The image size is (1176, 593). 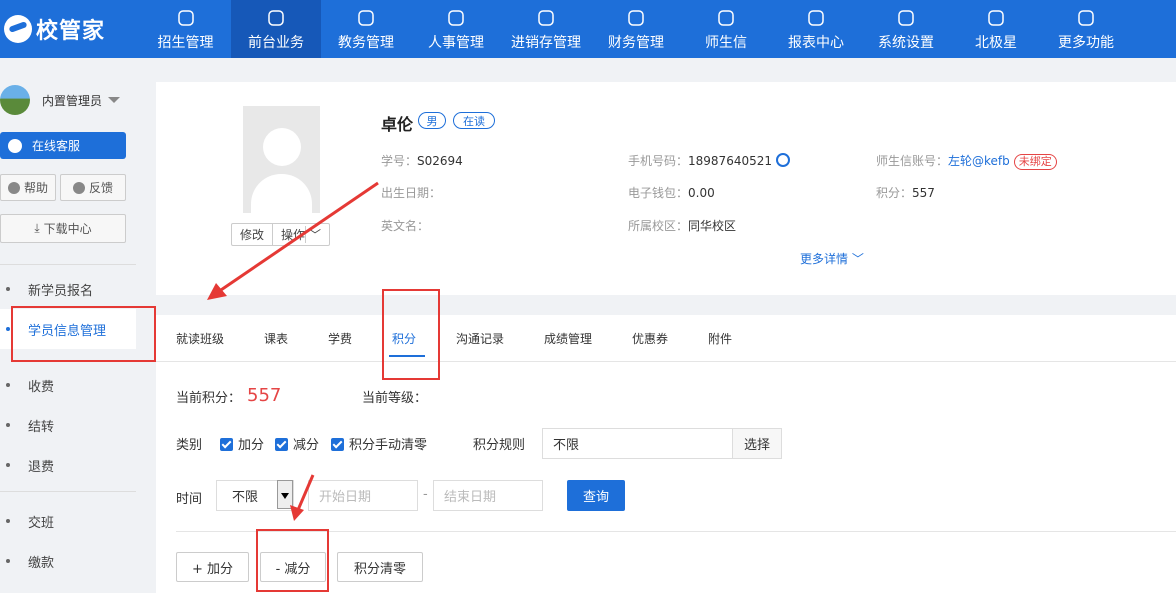 I want to click on more-icon, so click(x=1086, y=18).